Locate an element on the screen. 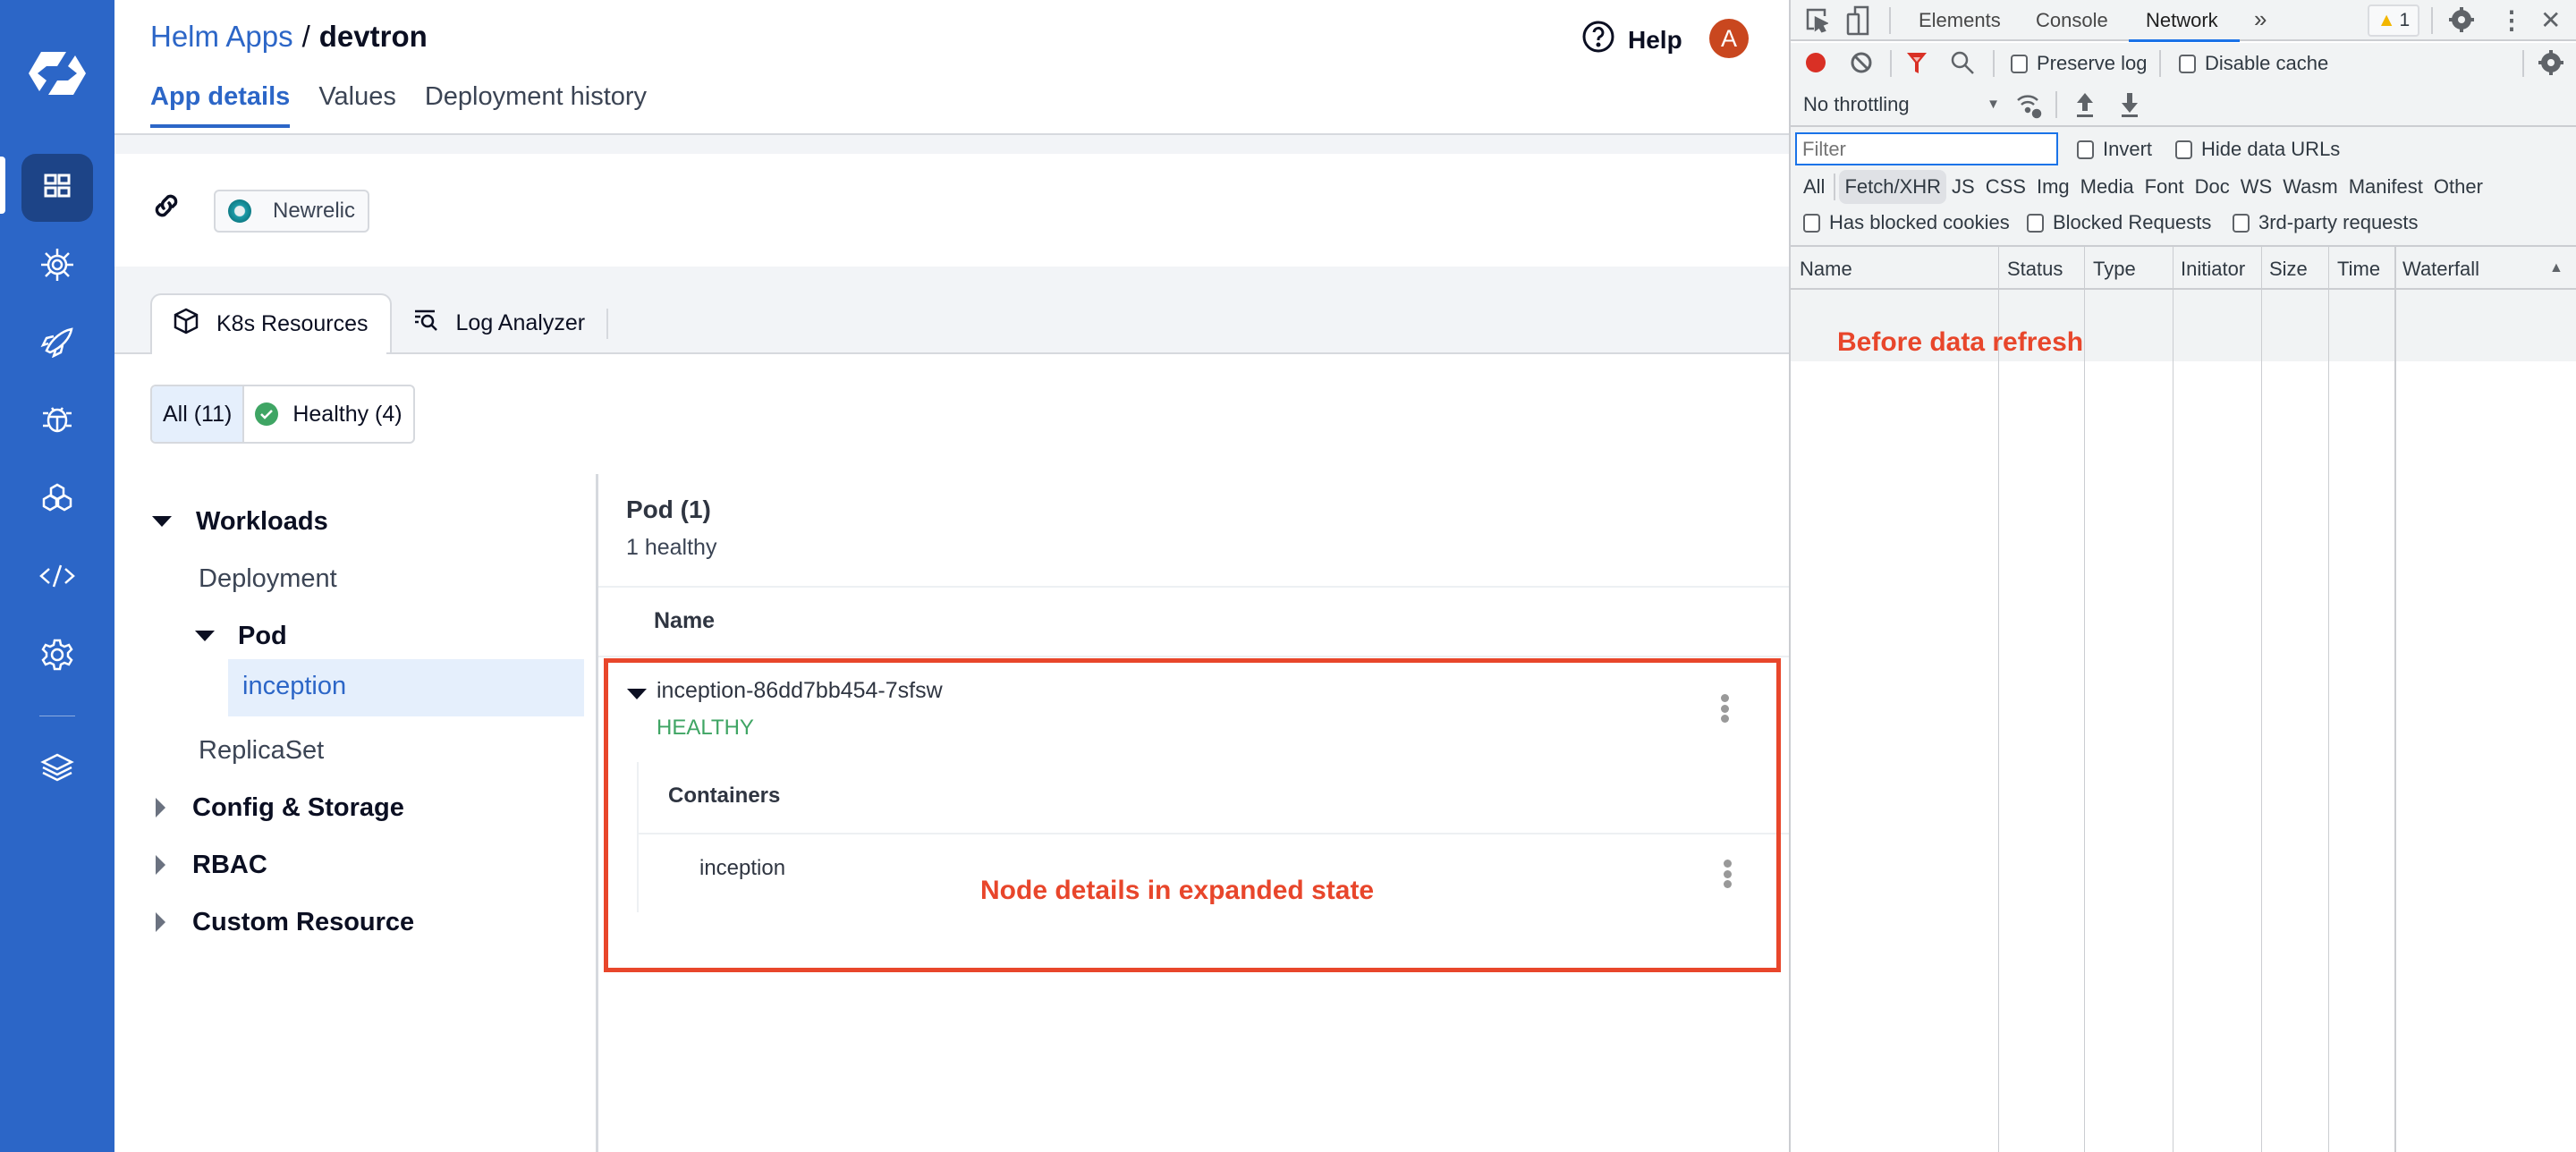  sort-ascending-icon: ▲ is located at coordinates (2556, 268).